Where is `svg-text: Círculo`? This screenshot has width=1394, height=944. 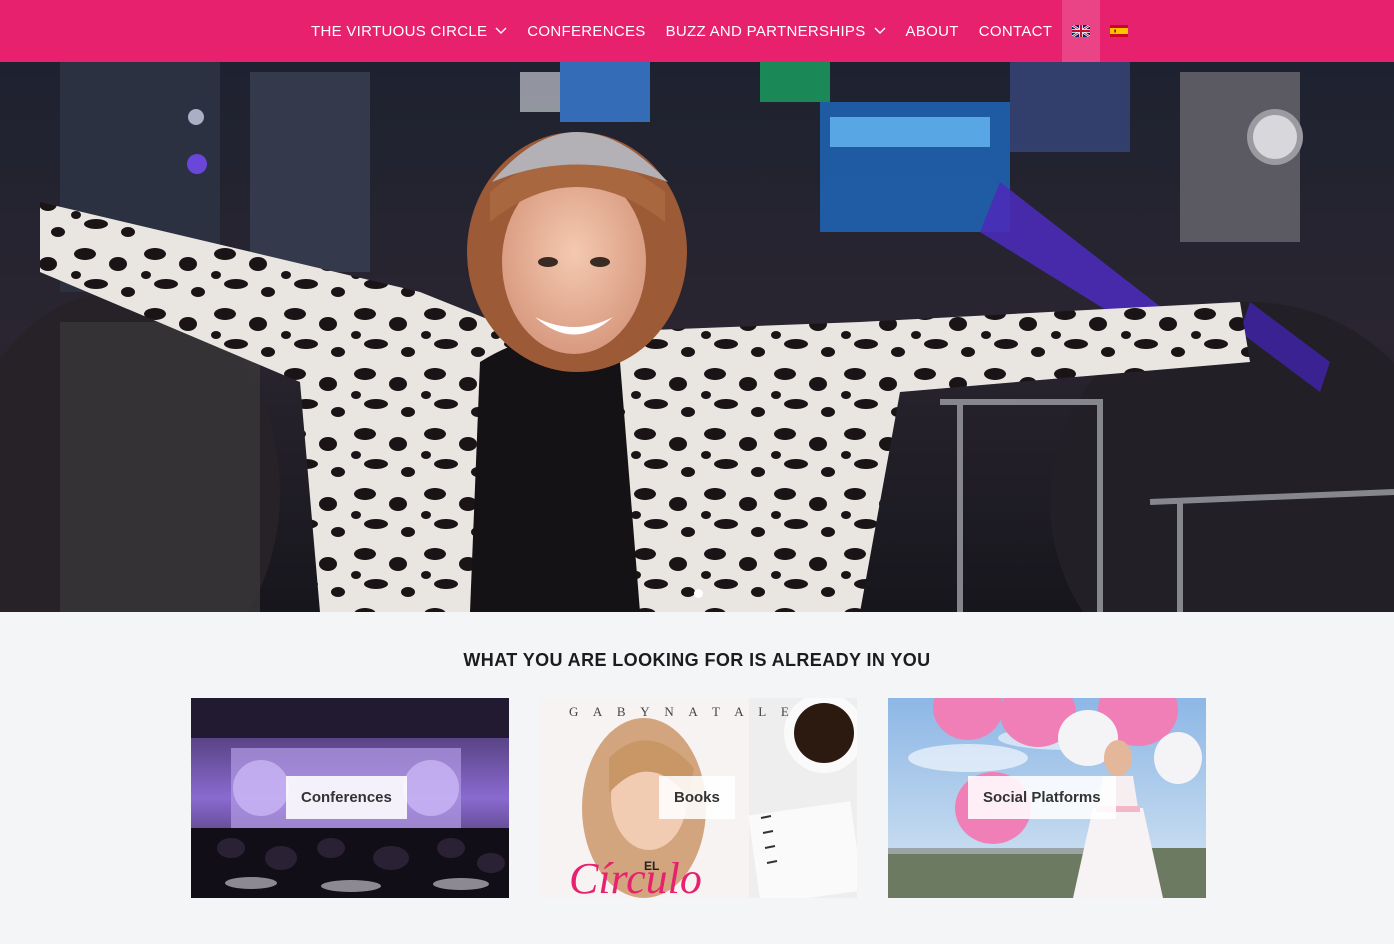
svg-text: Círculo is located at coordinates (635, 876).